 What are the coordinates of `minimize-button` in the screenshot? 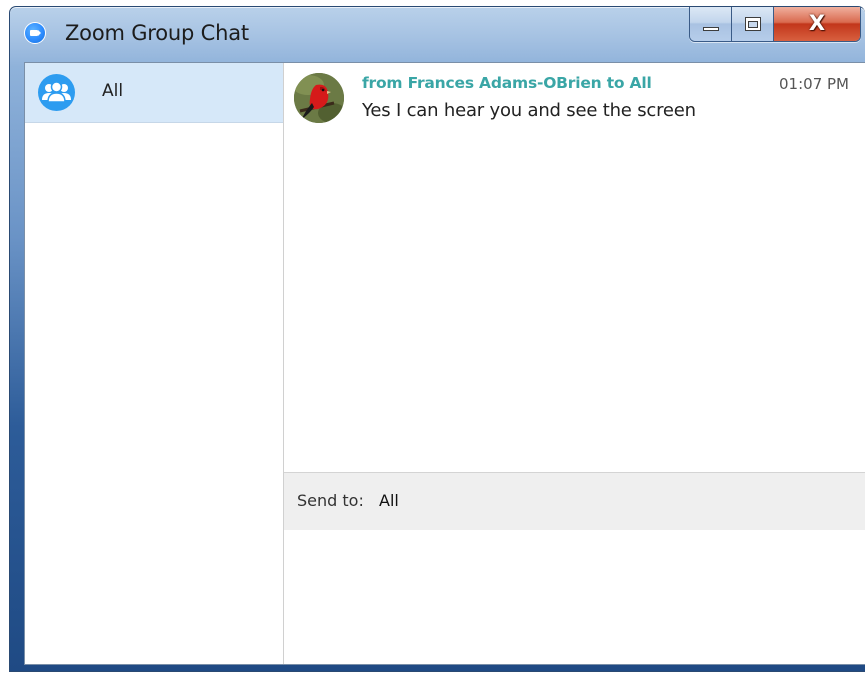 It's located at (711, 24).